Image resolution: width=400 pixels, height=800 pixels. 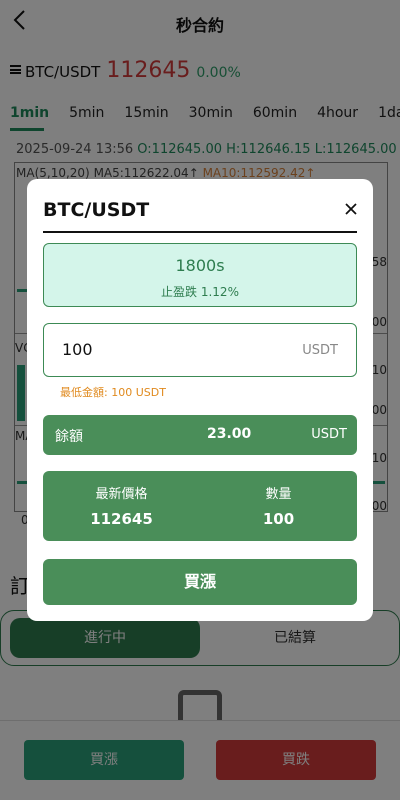 I want to click on latest-price-label: 最新價格, so click(x=121, y=494).